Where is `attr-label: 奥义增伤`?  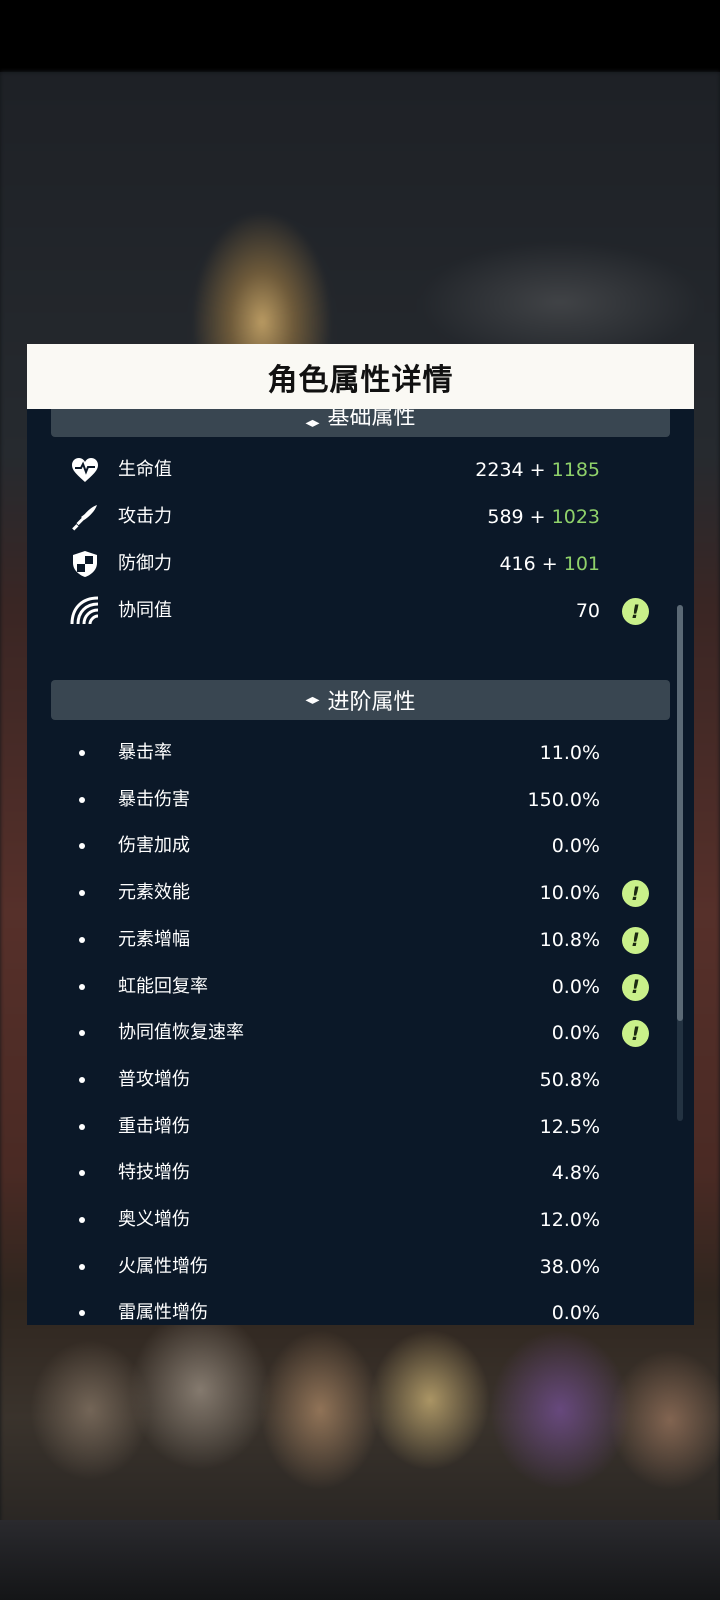
attr-label: 奥义增伤 is located at coordinates (154, 1219).